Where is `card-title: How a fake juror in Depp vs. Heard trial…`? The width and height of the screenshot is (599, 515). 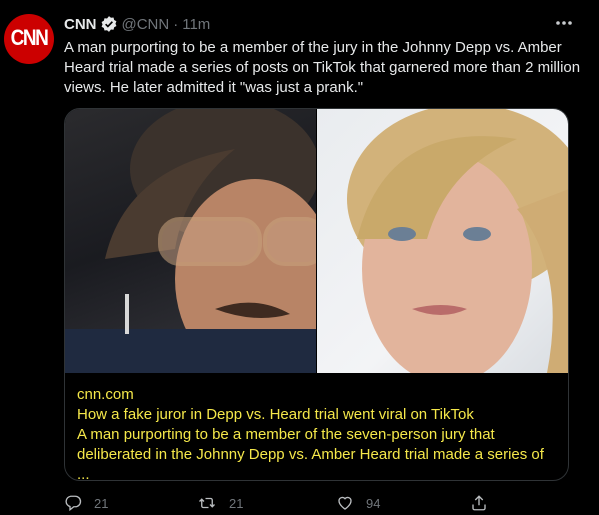 card-title: How a fake juror in Depp vs. Heard trial… is located at coordinates (316, 415).